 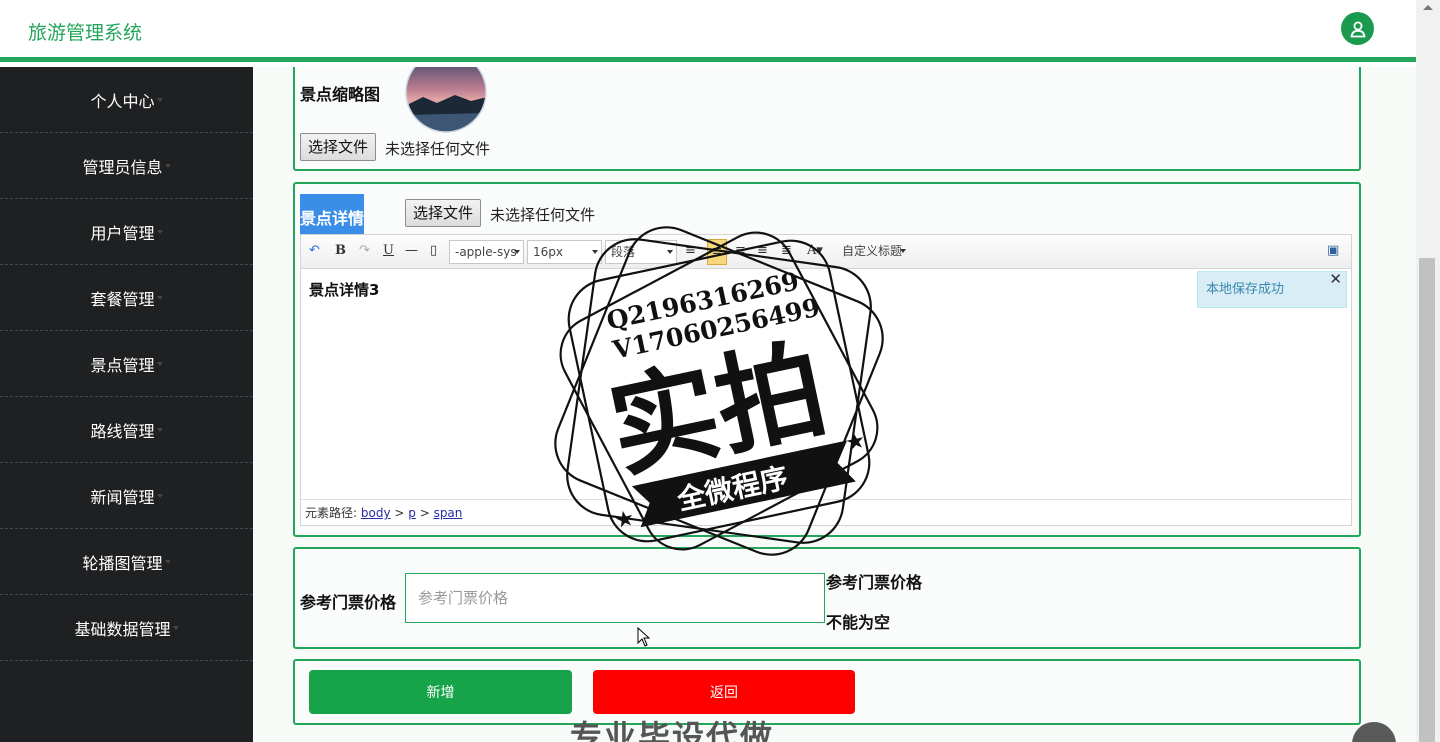 What do you see at coordinates (874, 582) in the screenshot?
I see `price-error-line1: 参考门票价格` at bounding box center [874, 582].